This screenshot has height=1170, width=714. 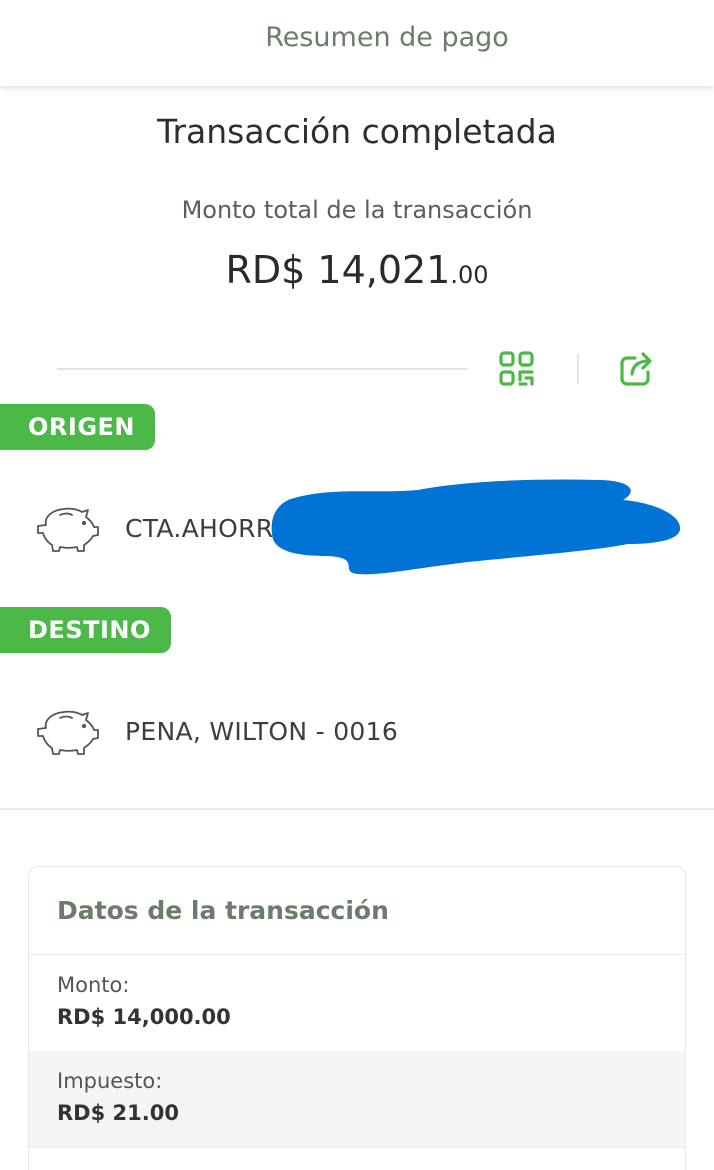 What do you see at coordinates (262, 731) in the screenshot?
I see `destination-account-label: PENA, WILTON - 0016` at bounding box center [262, 731].